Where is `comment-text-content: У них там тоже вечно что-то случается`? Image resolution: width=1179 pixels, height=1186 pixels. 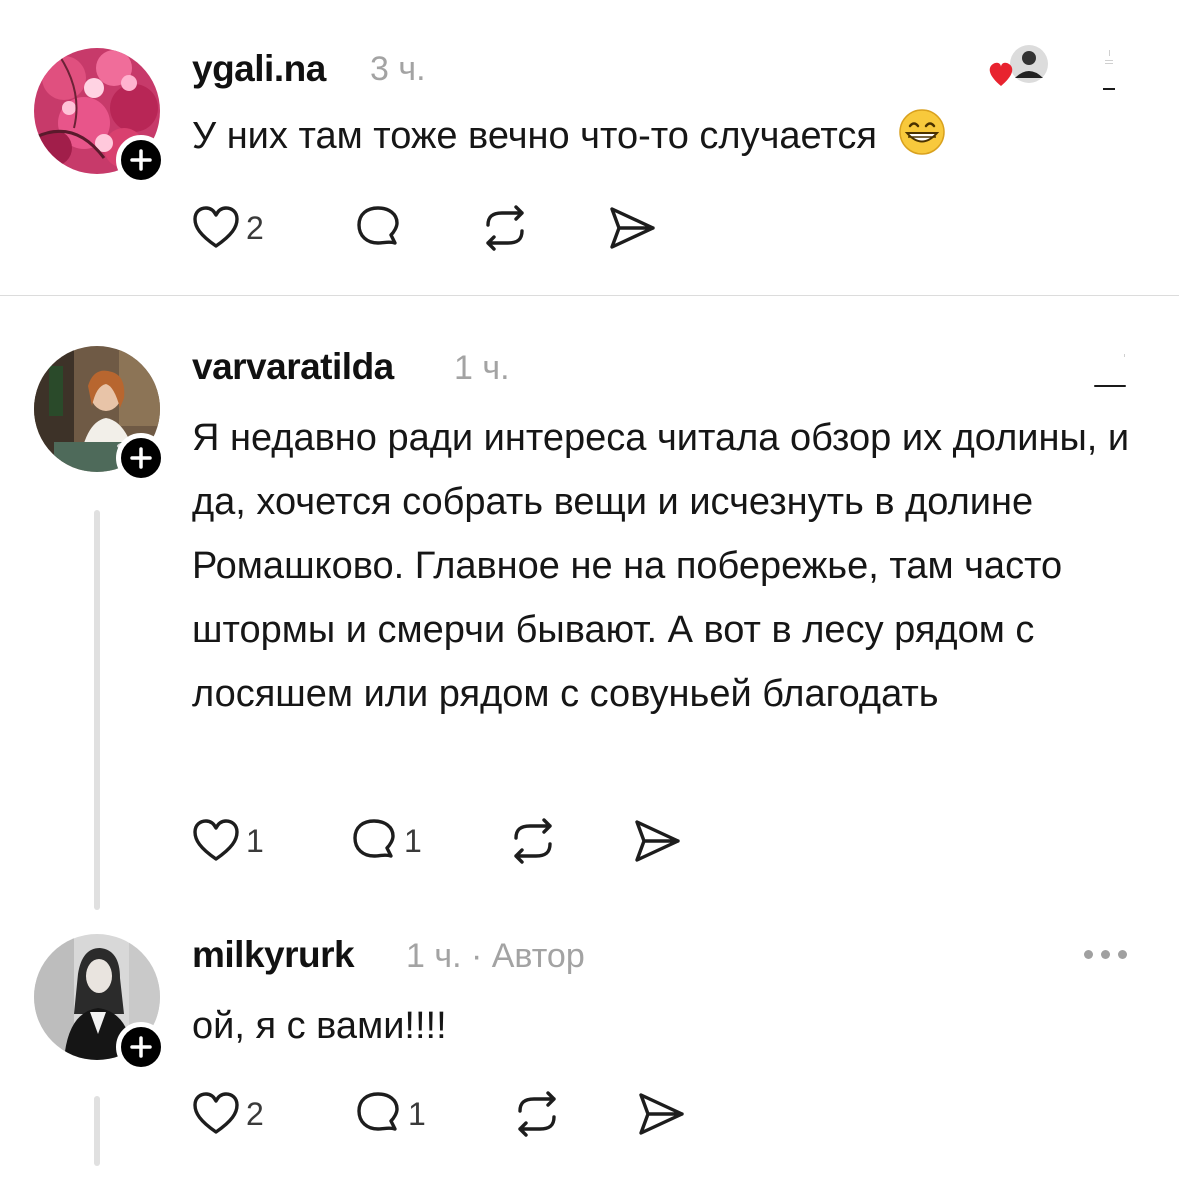 comment-text-content: У них там тоже вечно что-то случается is located at coordinates (534, 136).